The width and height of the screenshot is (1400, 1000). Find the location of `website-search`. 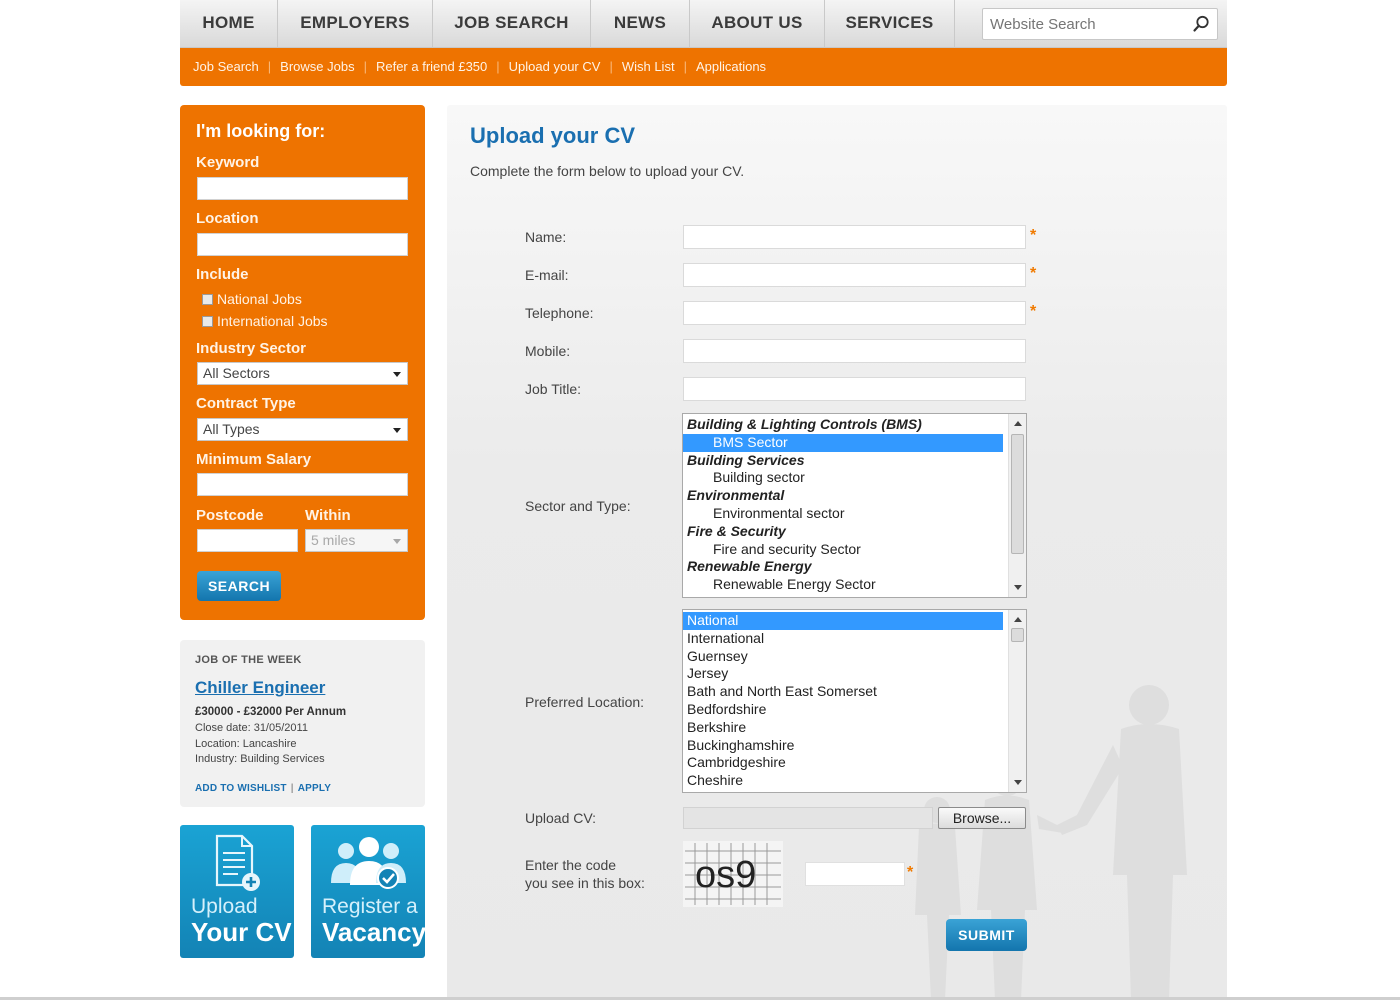

website-search is located at coordinates (1100, 24).